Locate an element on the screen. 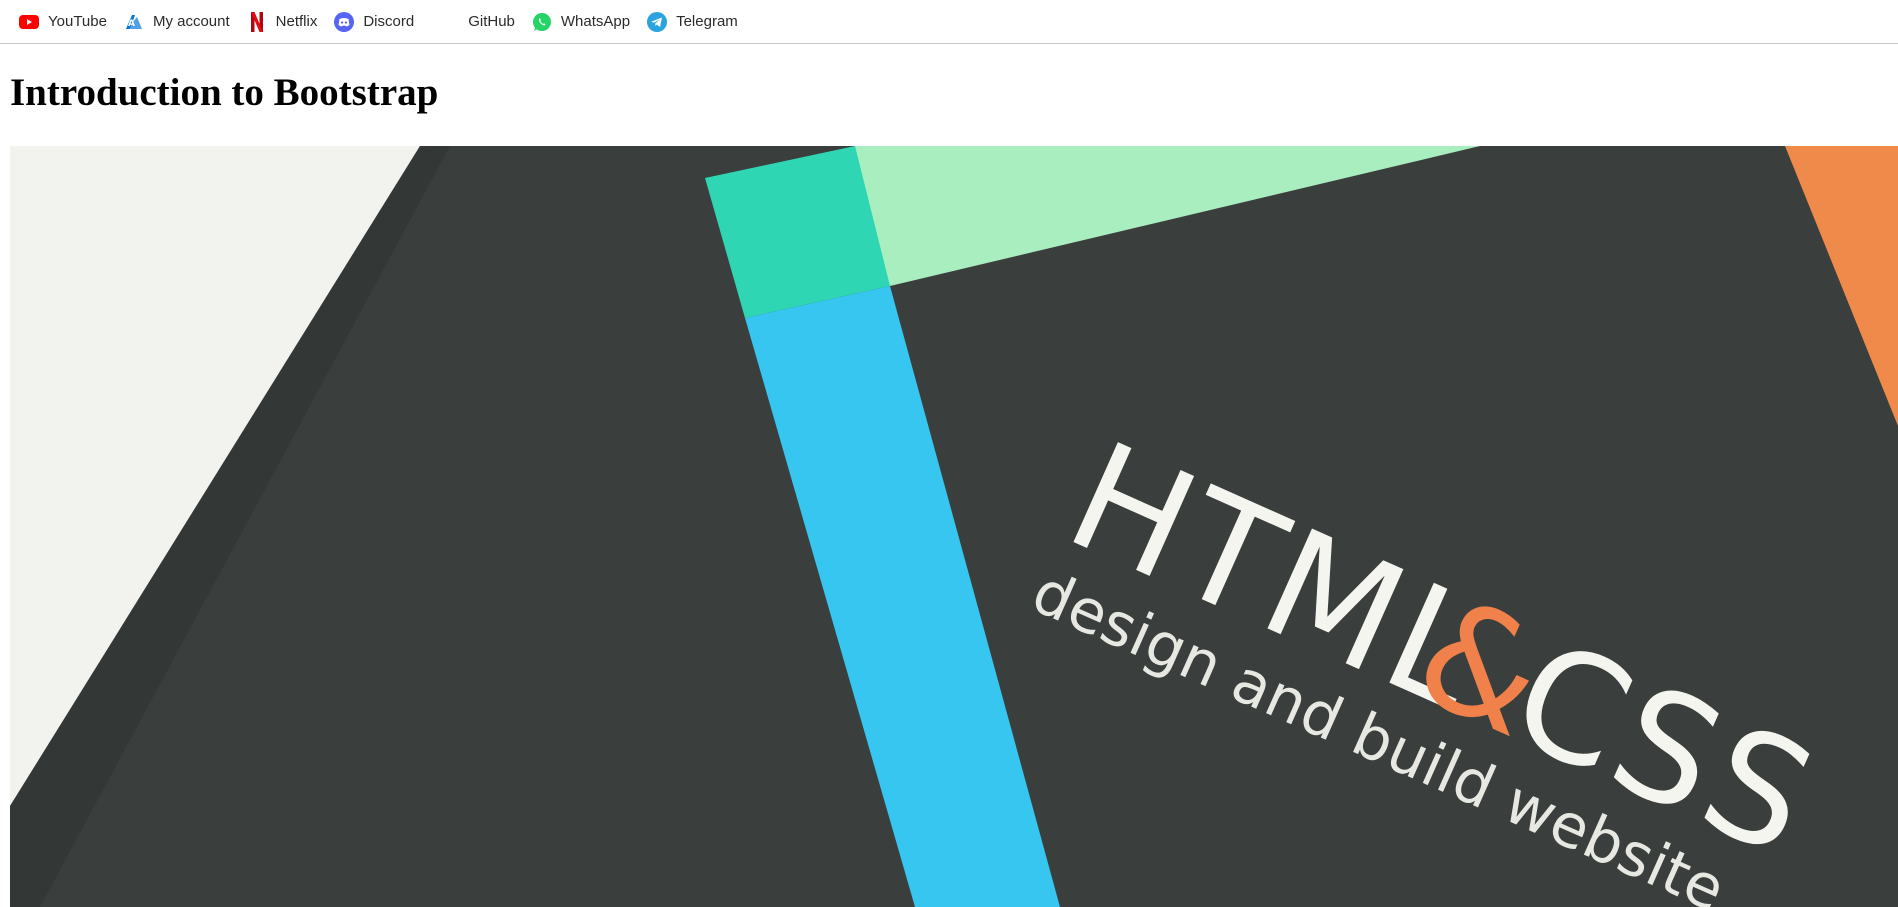 Image resolution: width=1898 pixels, height=907 pixels. bookmark-telegram: Telegram is located at coordinates (694, 22).